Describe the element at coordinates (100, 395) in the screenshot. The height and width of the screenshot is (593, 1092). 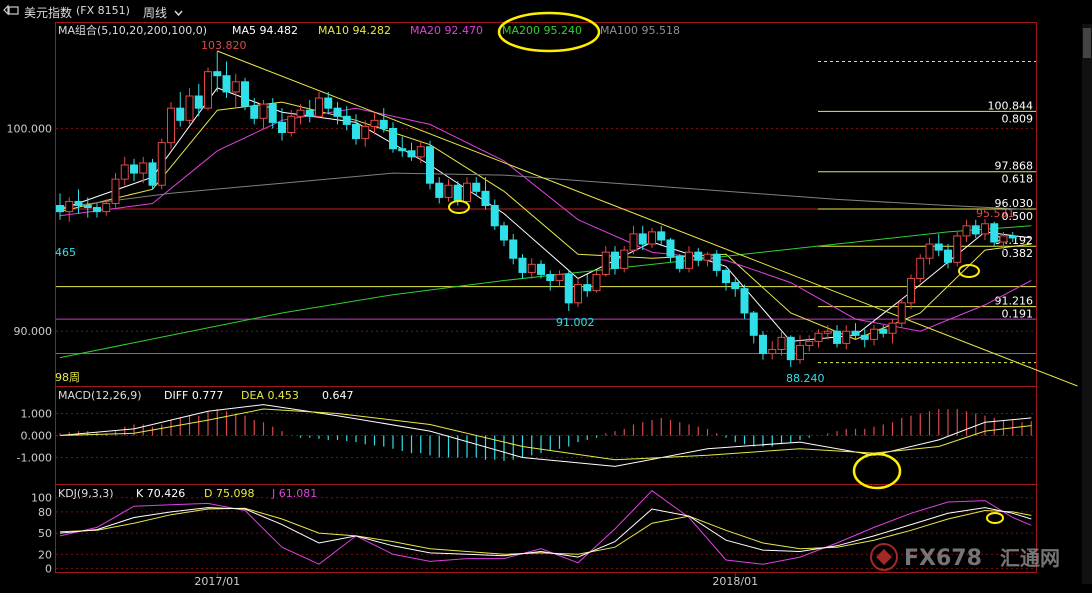
I see `macd-name: MACD(12,26,9)` at that location.